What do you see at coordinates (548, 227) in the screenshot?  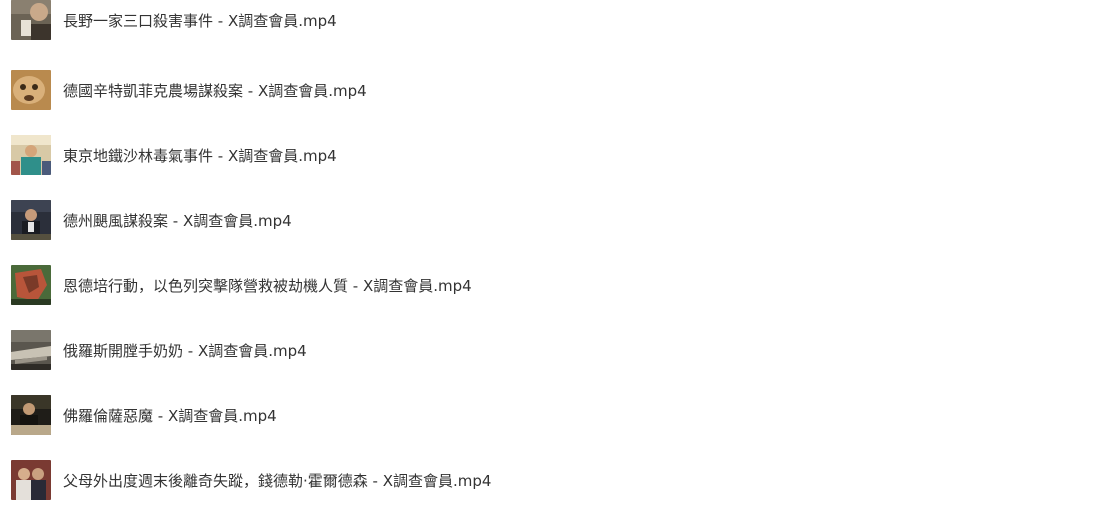 I see `file-item-4: 德州颶風謀殺案 - X調查會員.mp4` at bounding box center [548, 227].